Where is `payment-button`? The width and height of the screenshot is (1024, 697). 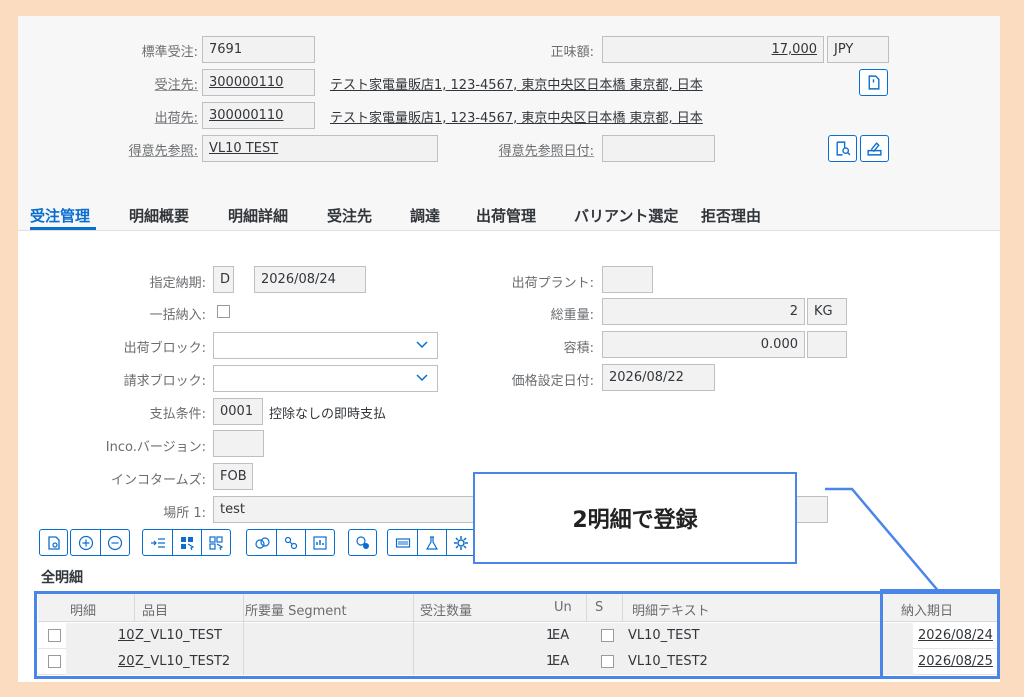
payment-button is located at coordinates (402, 542).